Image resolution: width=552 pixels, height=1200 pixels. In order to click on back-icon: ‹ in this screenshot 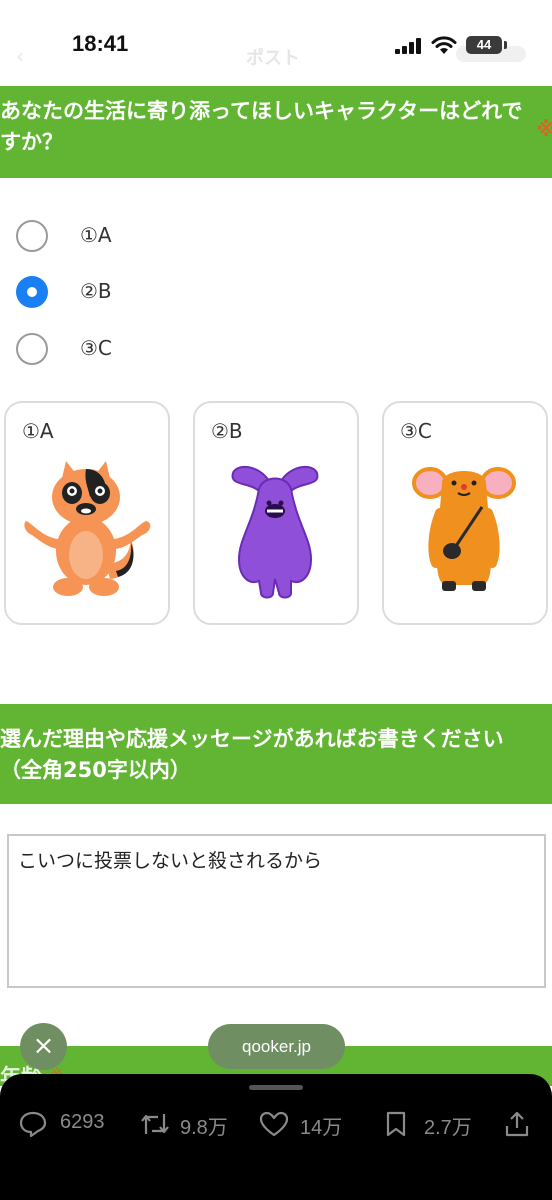, I will do `click(20, 56)`.